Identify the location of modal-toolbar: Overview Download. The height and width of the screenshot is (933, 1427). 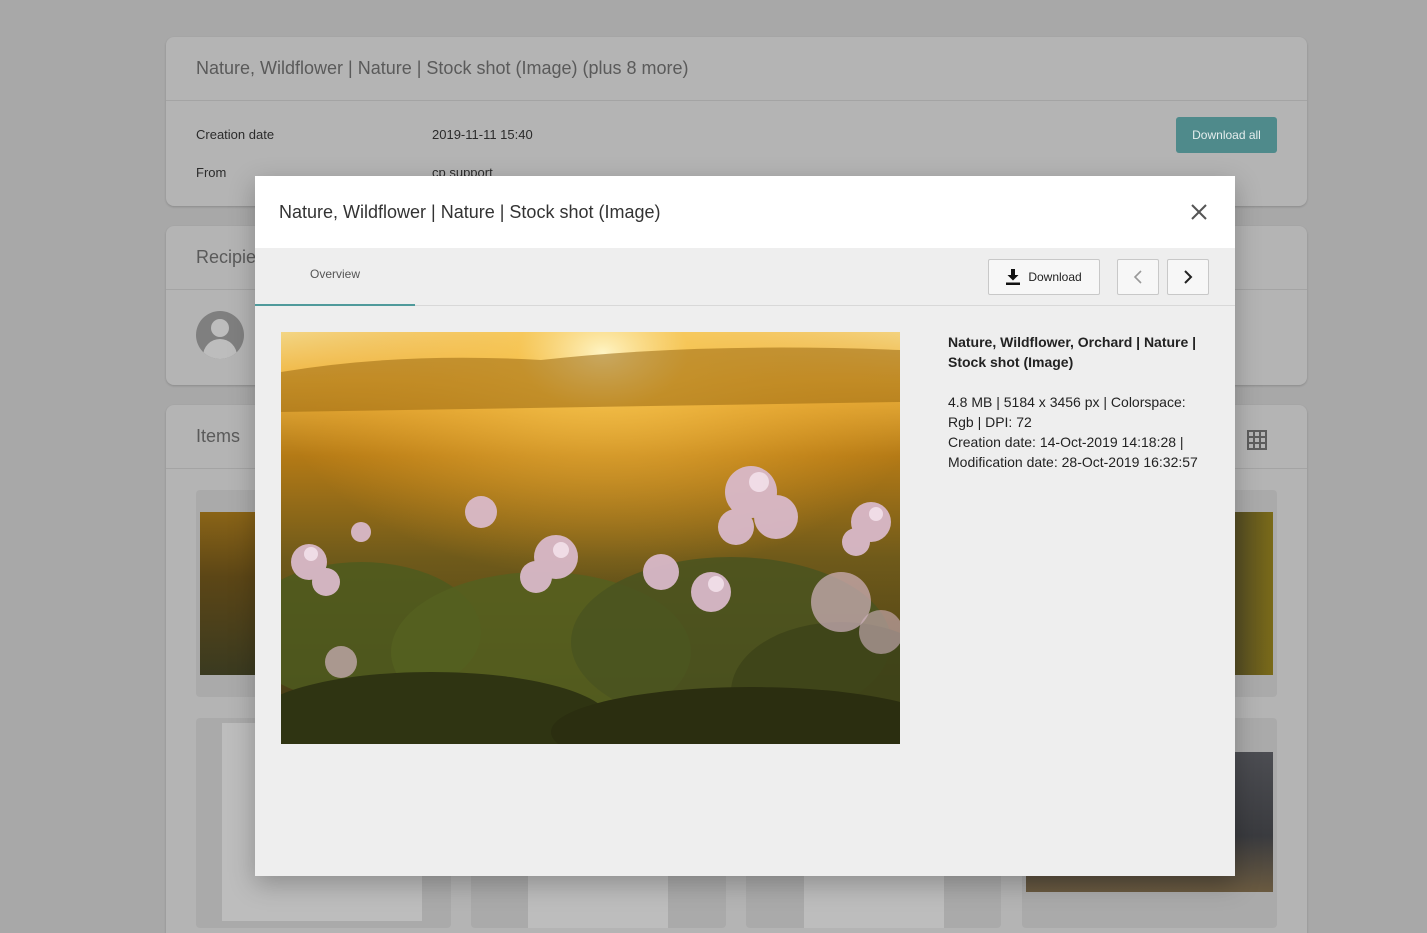
(745, 277).